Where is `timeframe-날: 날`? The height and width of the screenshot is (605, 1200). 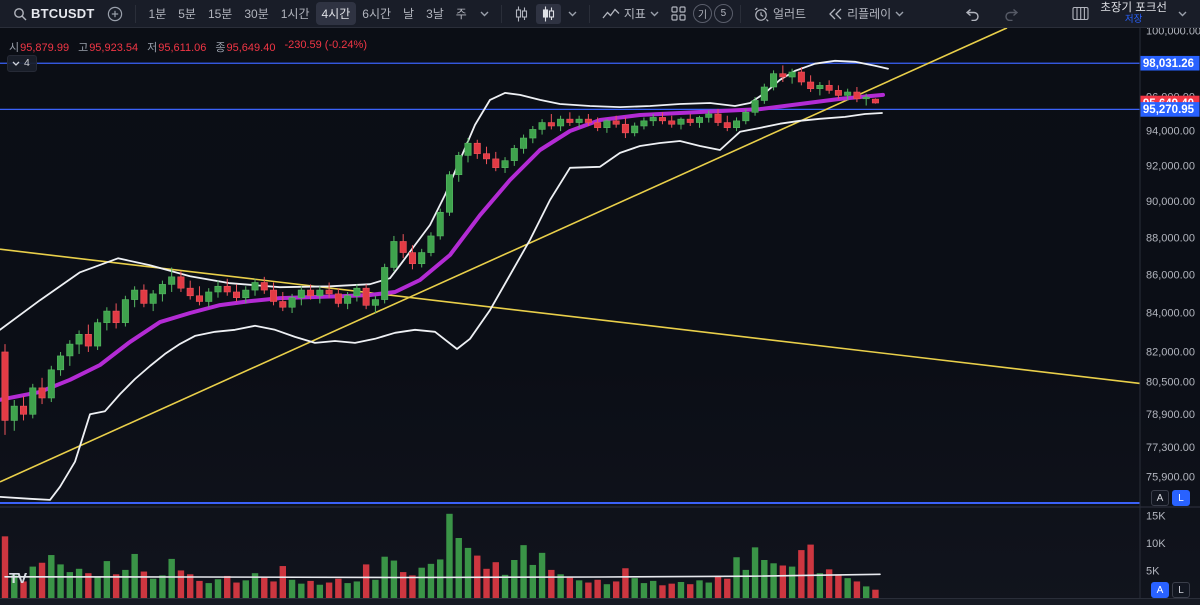
timeframe-날: 날 is located at coordinates (408, 13).